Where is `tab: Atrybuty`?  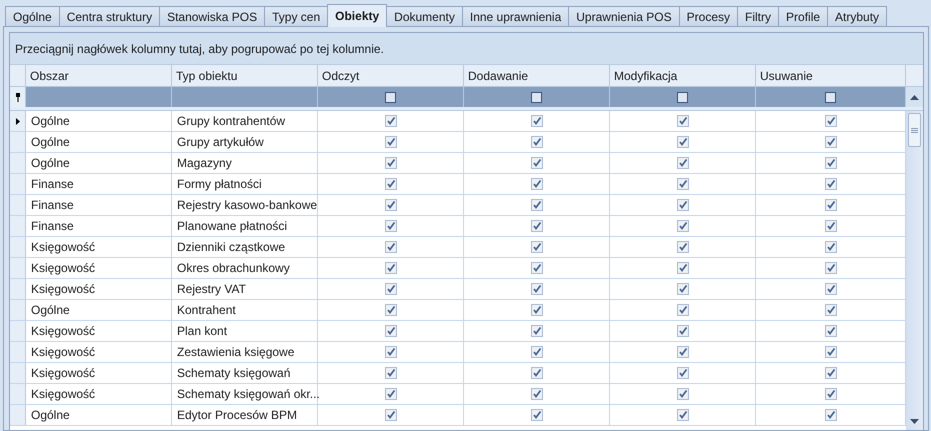 tab: Atrybuty is located at coordinates (857, 16).